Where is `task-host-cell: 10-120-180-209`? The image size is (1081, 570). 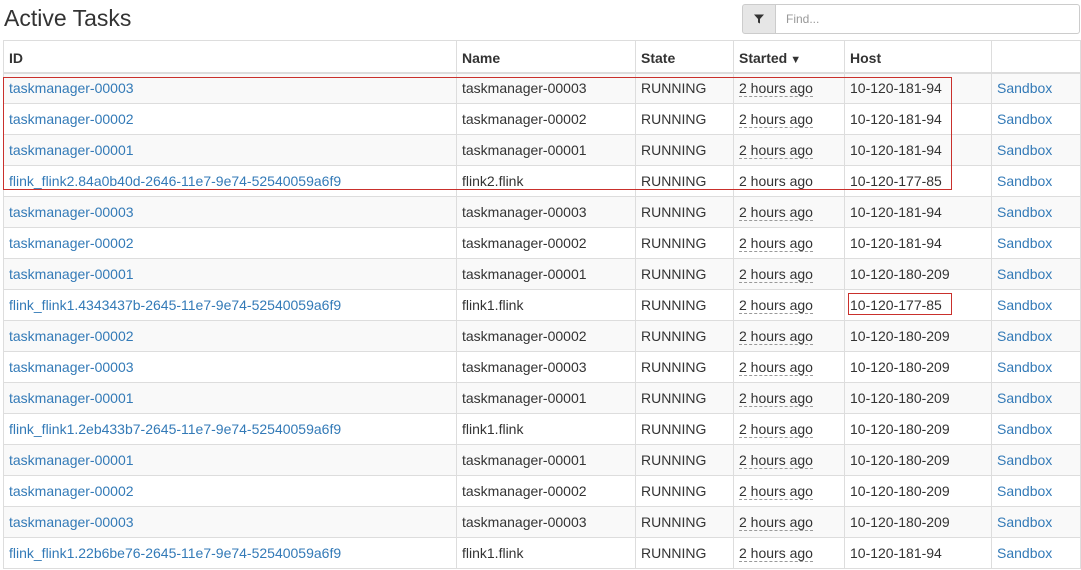 task-host-cell: 10-120-180-209 is located at coordinates (918, 398).